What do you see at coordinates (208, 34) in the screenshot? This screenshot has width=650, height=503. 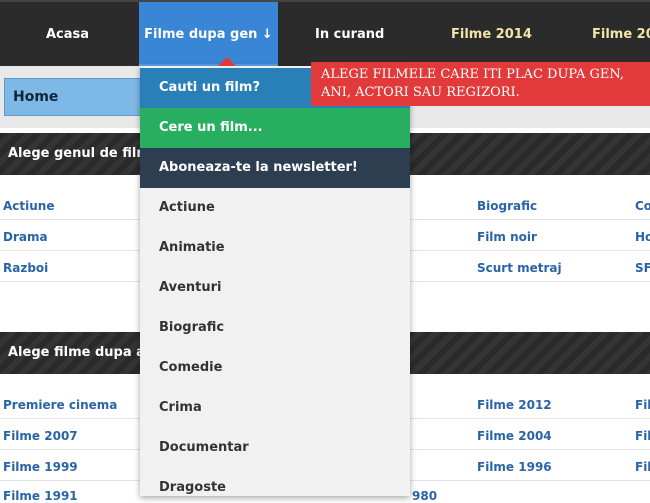 I see `nav-filme-dupa-gen: Filme dupa gen ↓` at bounding box center [208, 34].